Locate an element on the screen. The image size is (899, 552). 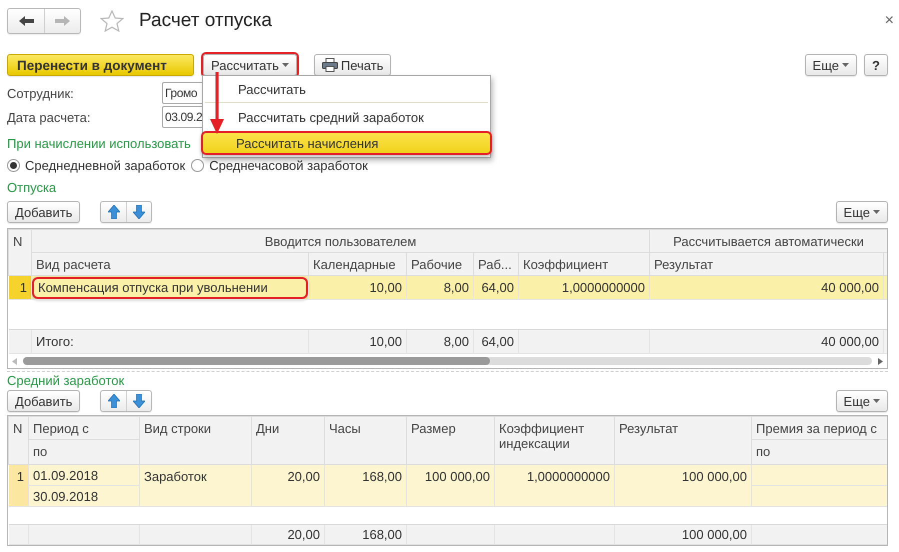
radio-option: Среднечасовой заработок is located at coordinates (279, 165).